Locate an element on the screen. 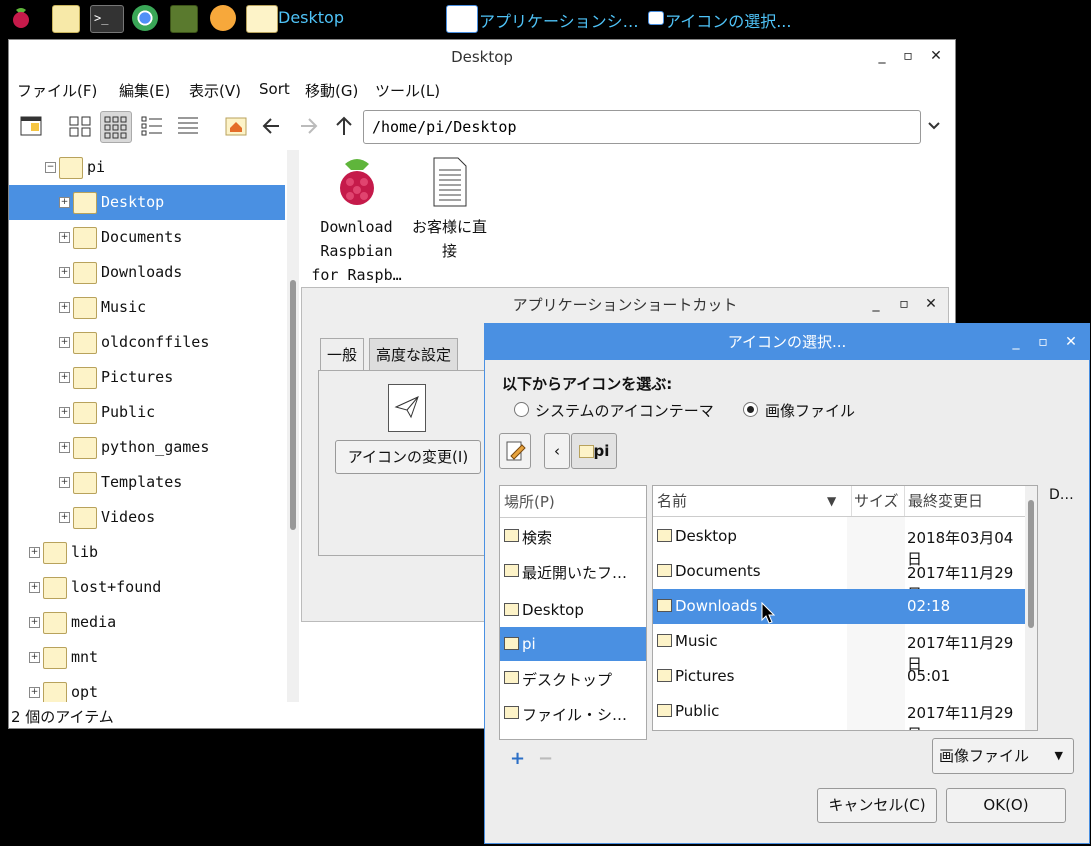  file-row: Pictures 05:01 is located at coordinates (839, 676).